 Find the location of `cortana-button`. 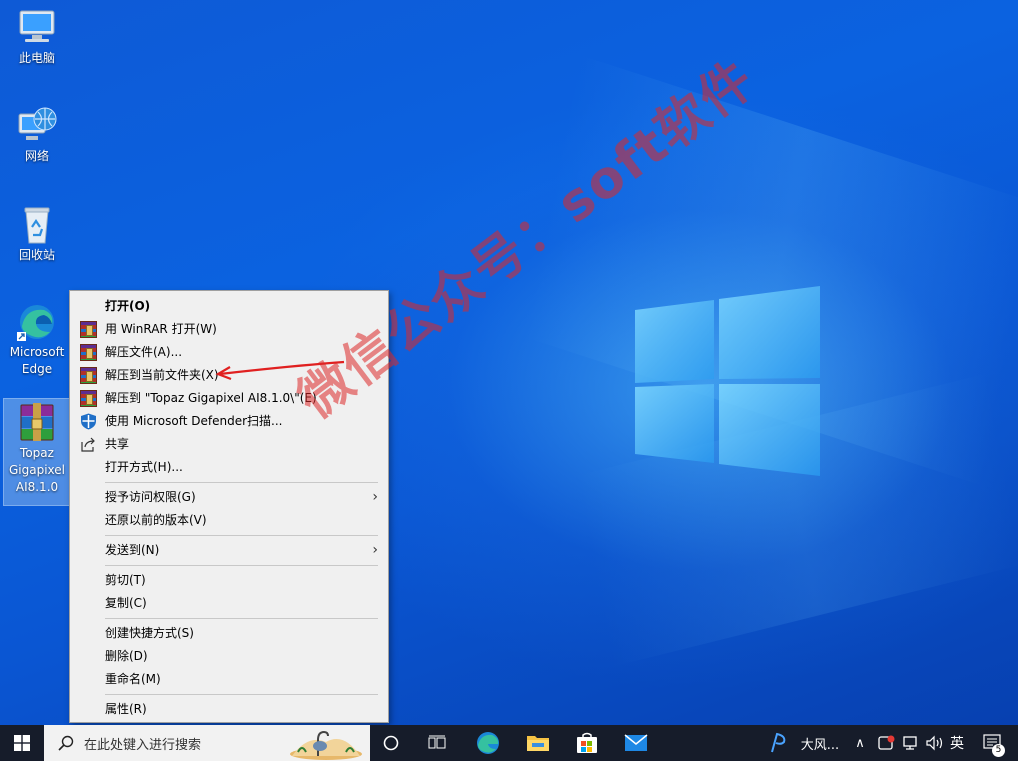

cortana-button is located at coordinates (391, 743).